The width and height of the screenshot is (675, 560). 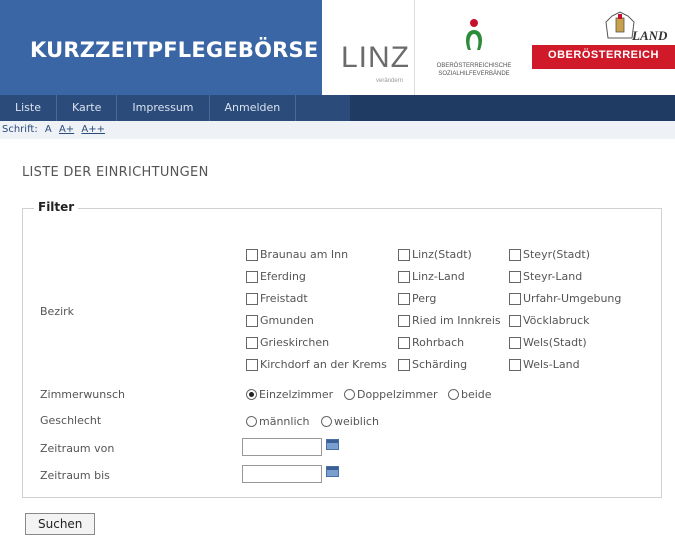 I want to click on geschlecht-radio-weiblich: weiblich, so click(x=350, y=421).